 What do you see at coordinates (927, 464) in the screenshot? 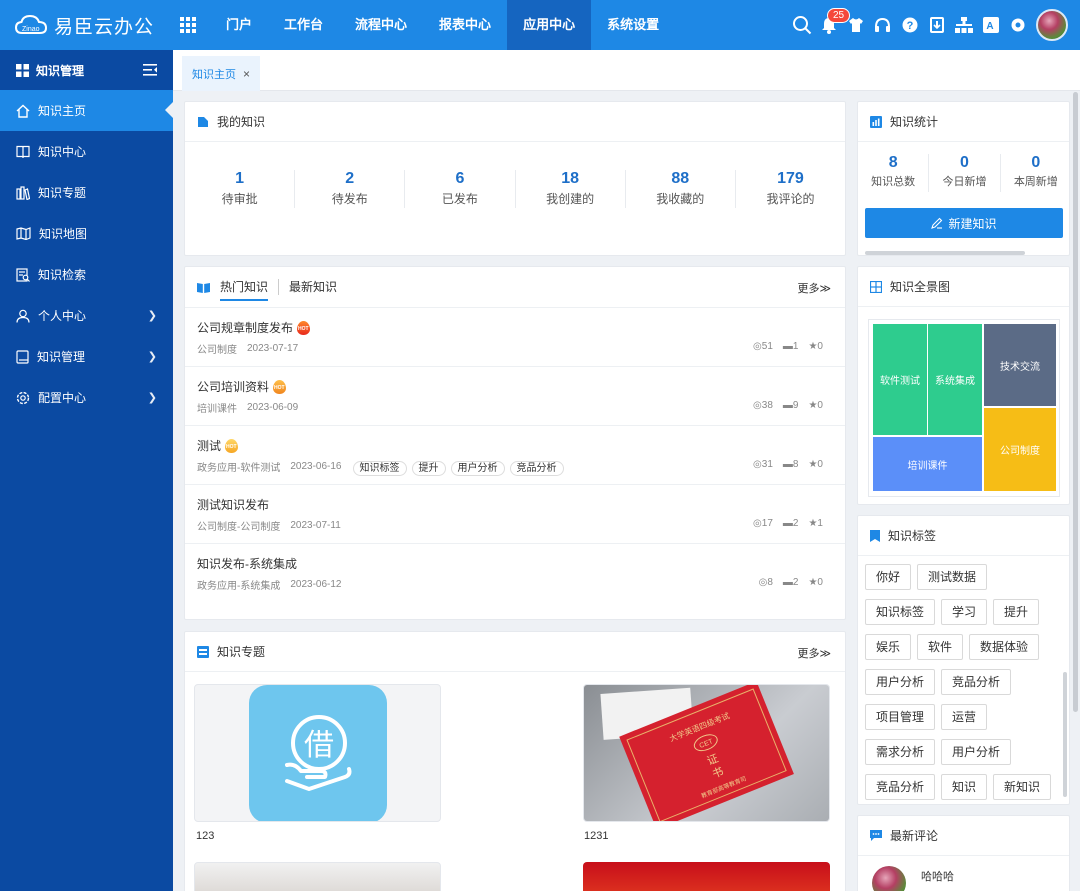
I see `treemap-block-training: 培训课件` at bounding box center [927, 464].